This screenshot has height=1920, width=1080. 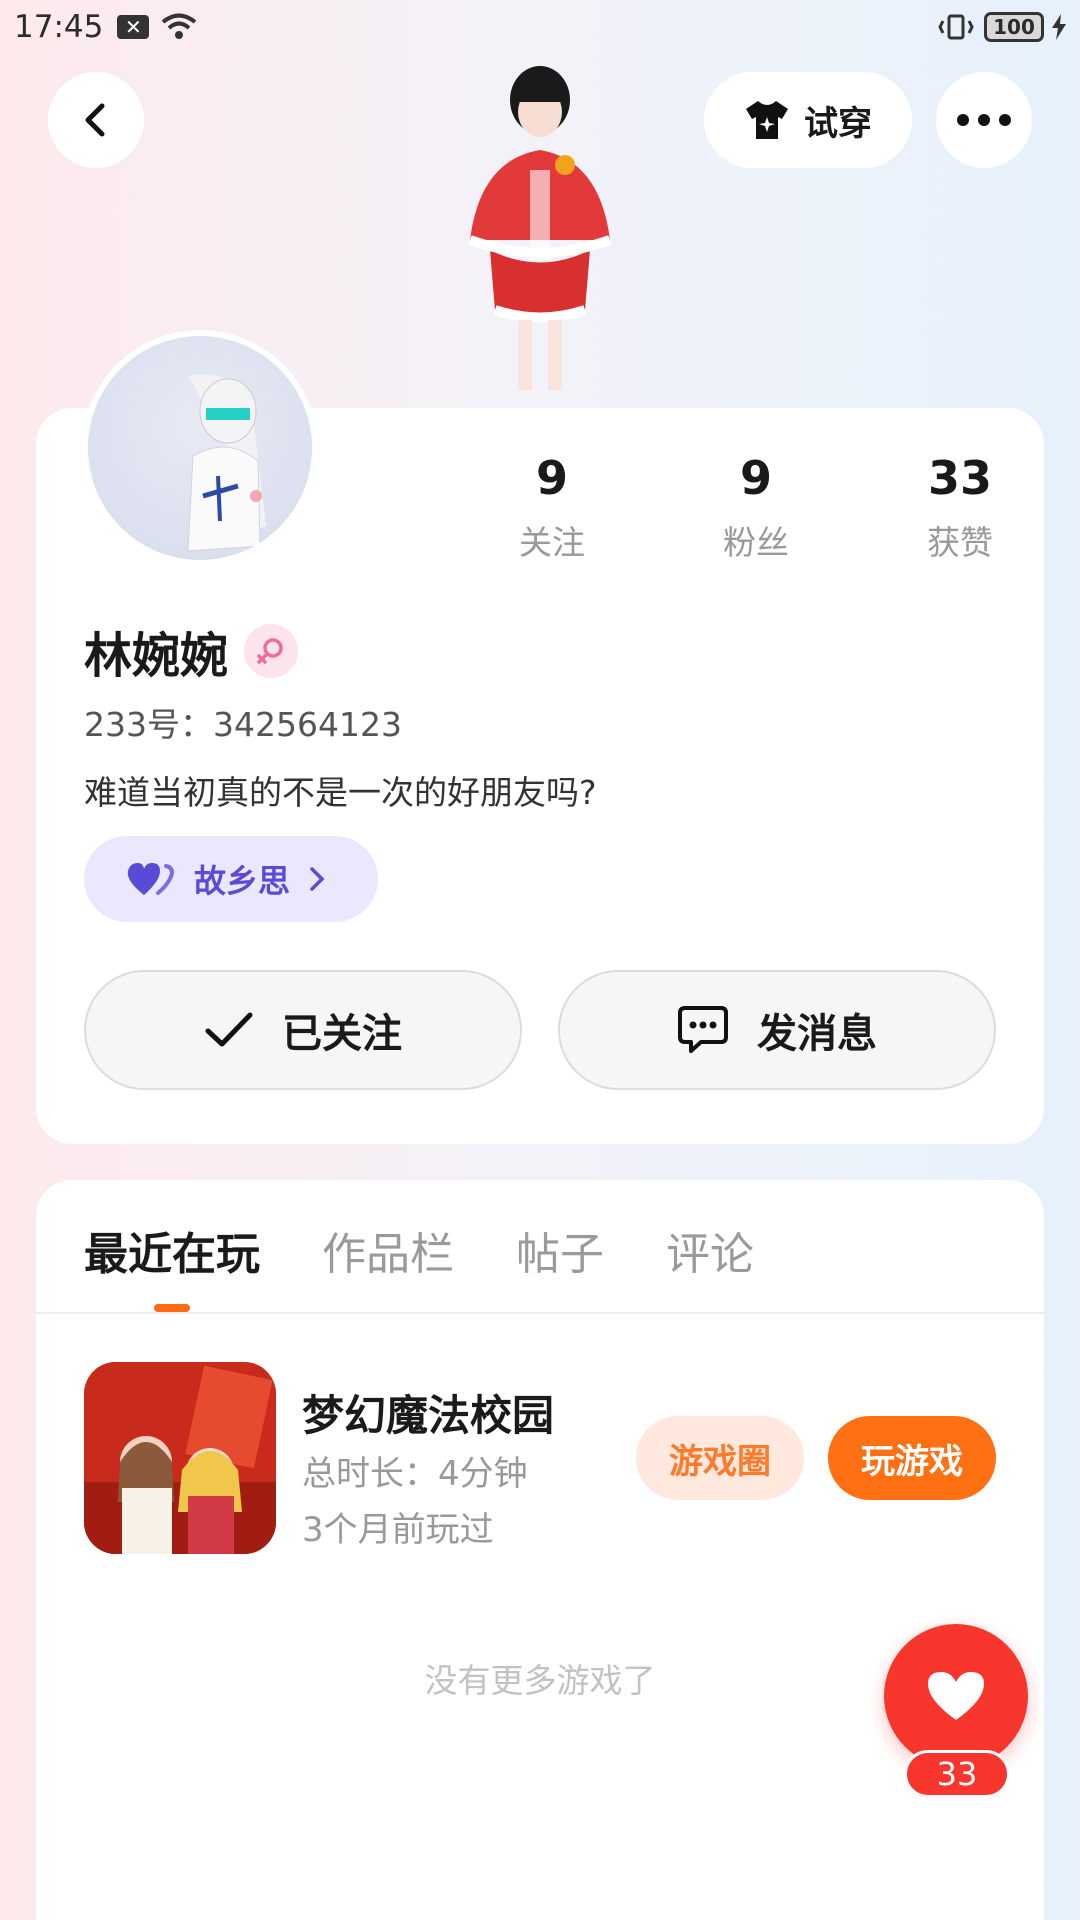 I want to click on try-on-button: 试穿, so click(x=808, y=120).